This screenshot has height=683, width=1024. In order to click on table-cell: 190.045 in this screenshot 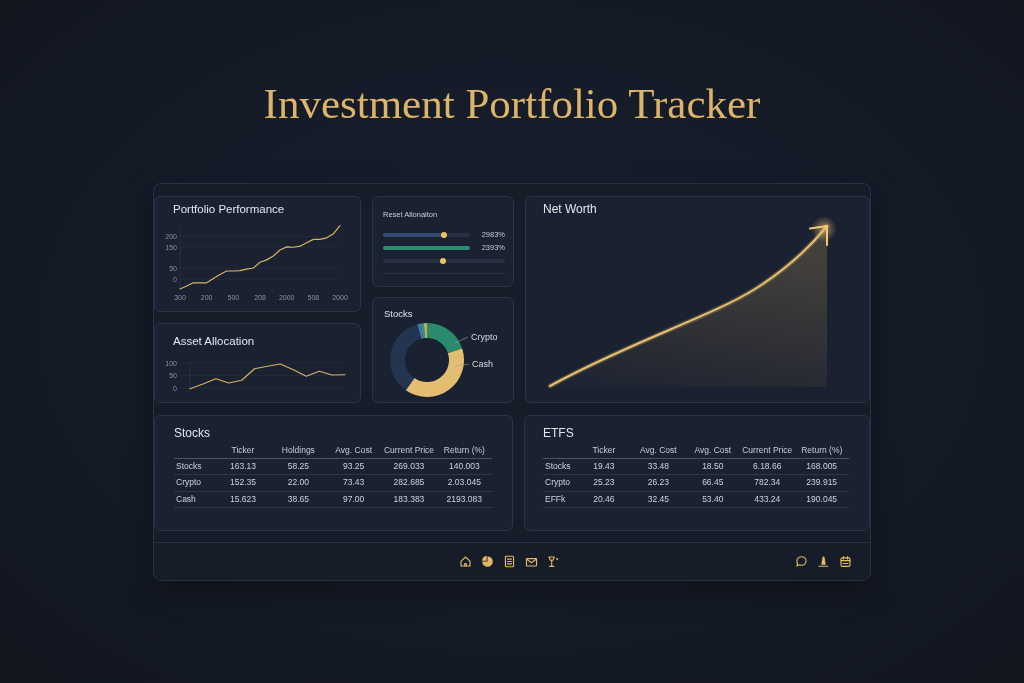, I will do `click(821, 499)`.